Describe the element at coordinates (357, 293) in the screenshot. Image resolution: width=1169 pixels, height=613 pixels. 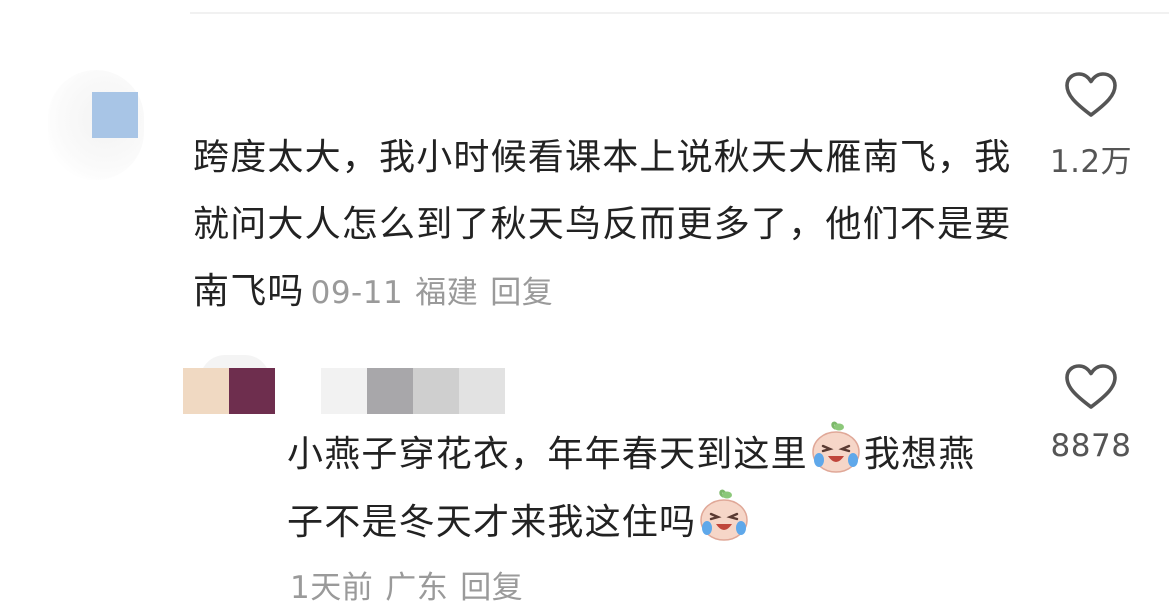
I see `comment-date: 09-11` at that location.